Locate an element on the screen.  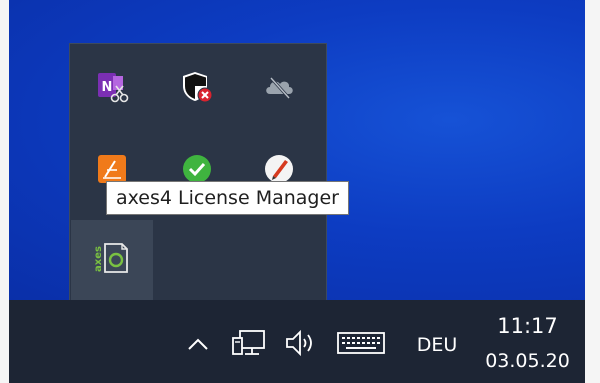
window-frame-left is located at coordinates (4, 191).